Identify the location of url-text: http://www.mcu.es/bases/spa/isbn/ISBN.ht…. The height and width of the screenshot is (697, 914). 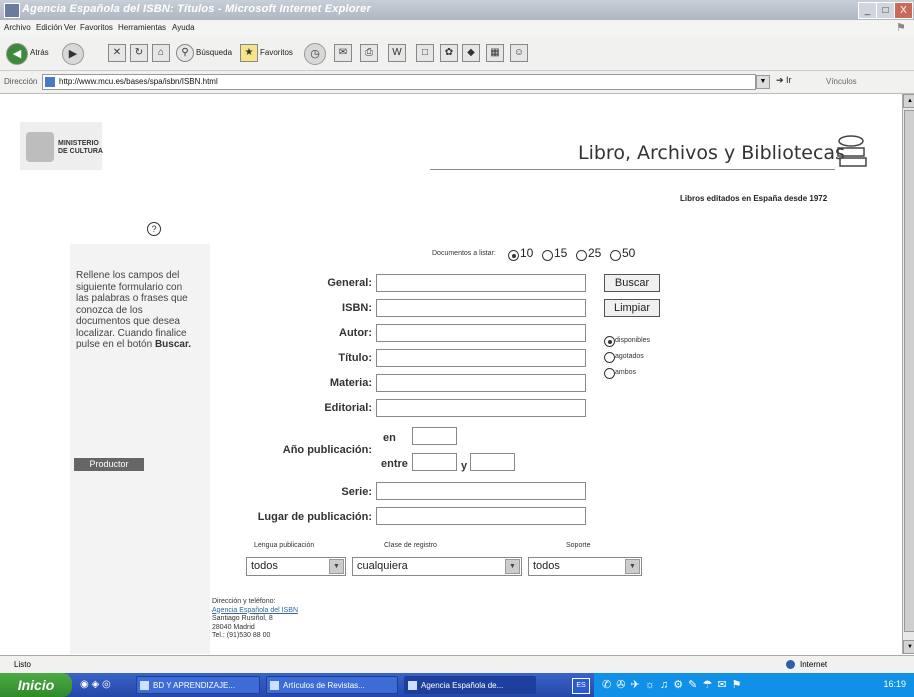
(138, 81).